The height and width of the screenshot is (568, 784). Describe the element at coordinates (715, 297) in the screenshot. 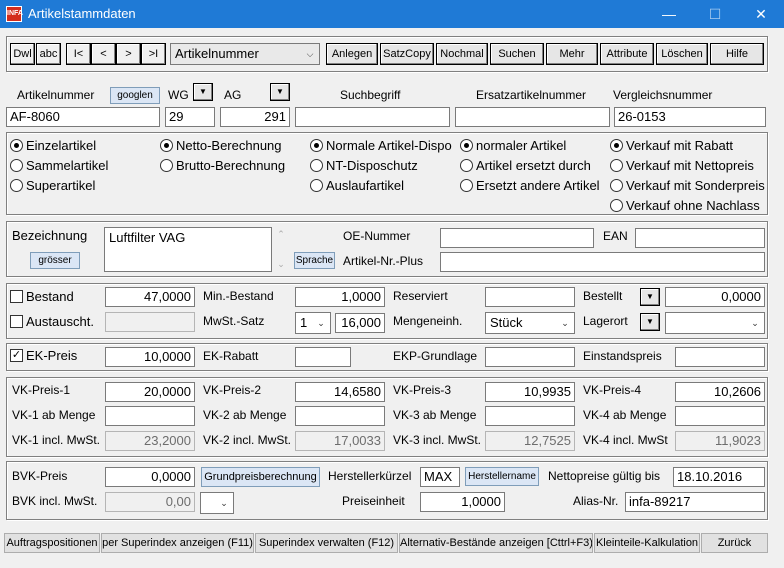

I see `bestellt-field: 0,0000` at that location.